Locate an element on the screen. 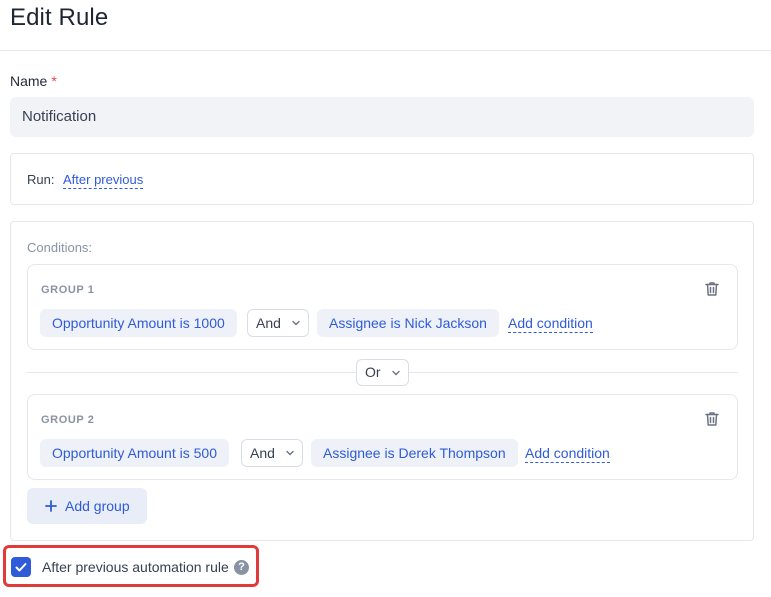 The height and width of the screenshot is (597, 771). run-panel: Run: After previous is located at coordinates (382, 179).